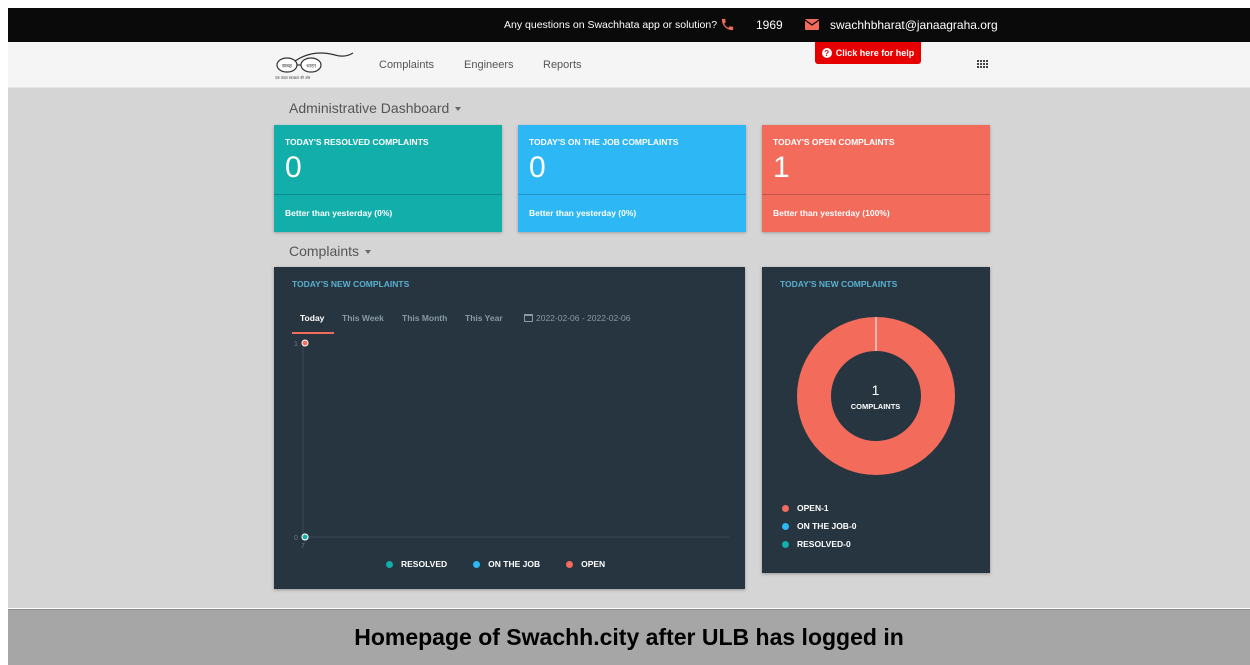 The height and width of the screenshot is (665, 1250). I want to click on complaints-title: Complaints, so click(330, 251).